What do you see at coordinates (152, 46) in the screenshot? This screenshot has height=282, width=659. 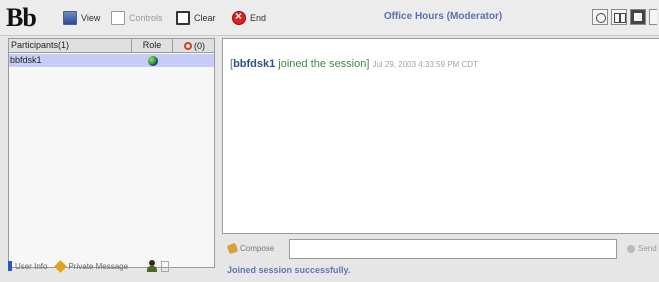 I see `role-column-header: Role` at bounding box center [152, 46].